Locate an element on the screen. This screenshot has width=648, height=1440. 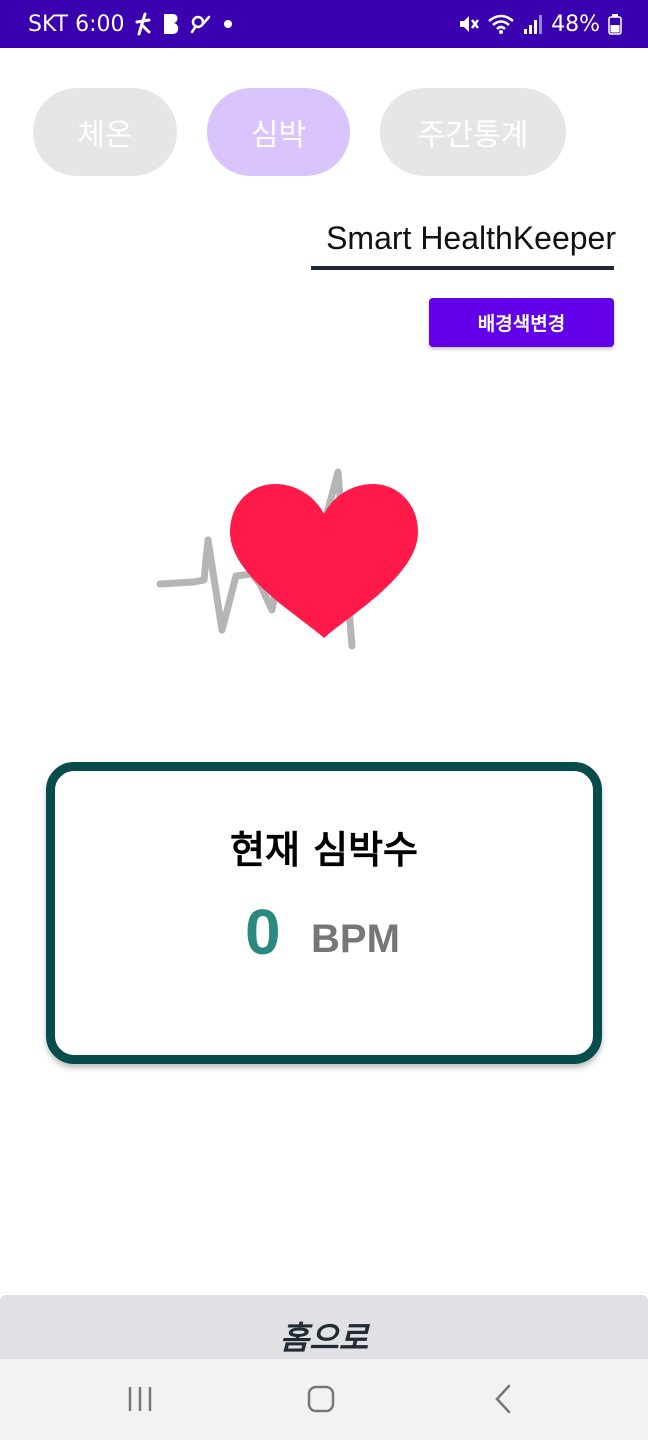
status-right: 48% is located at coordinates (539, 24).